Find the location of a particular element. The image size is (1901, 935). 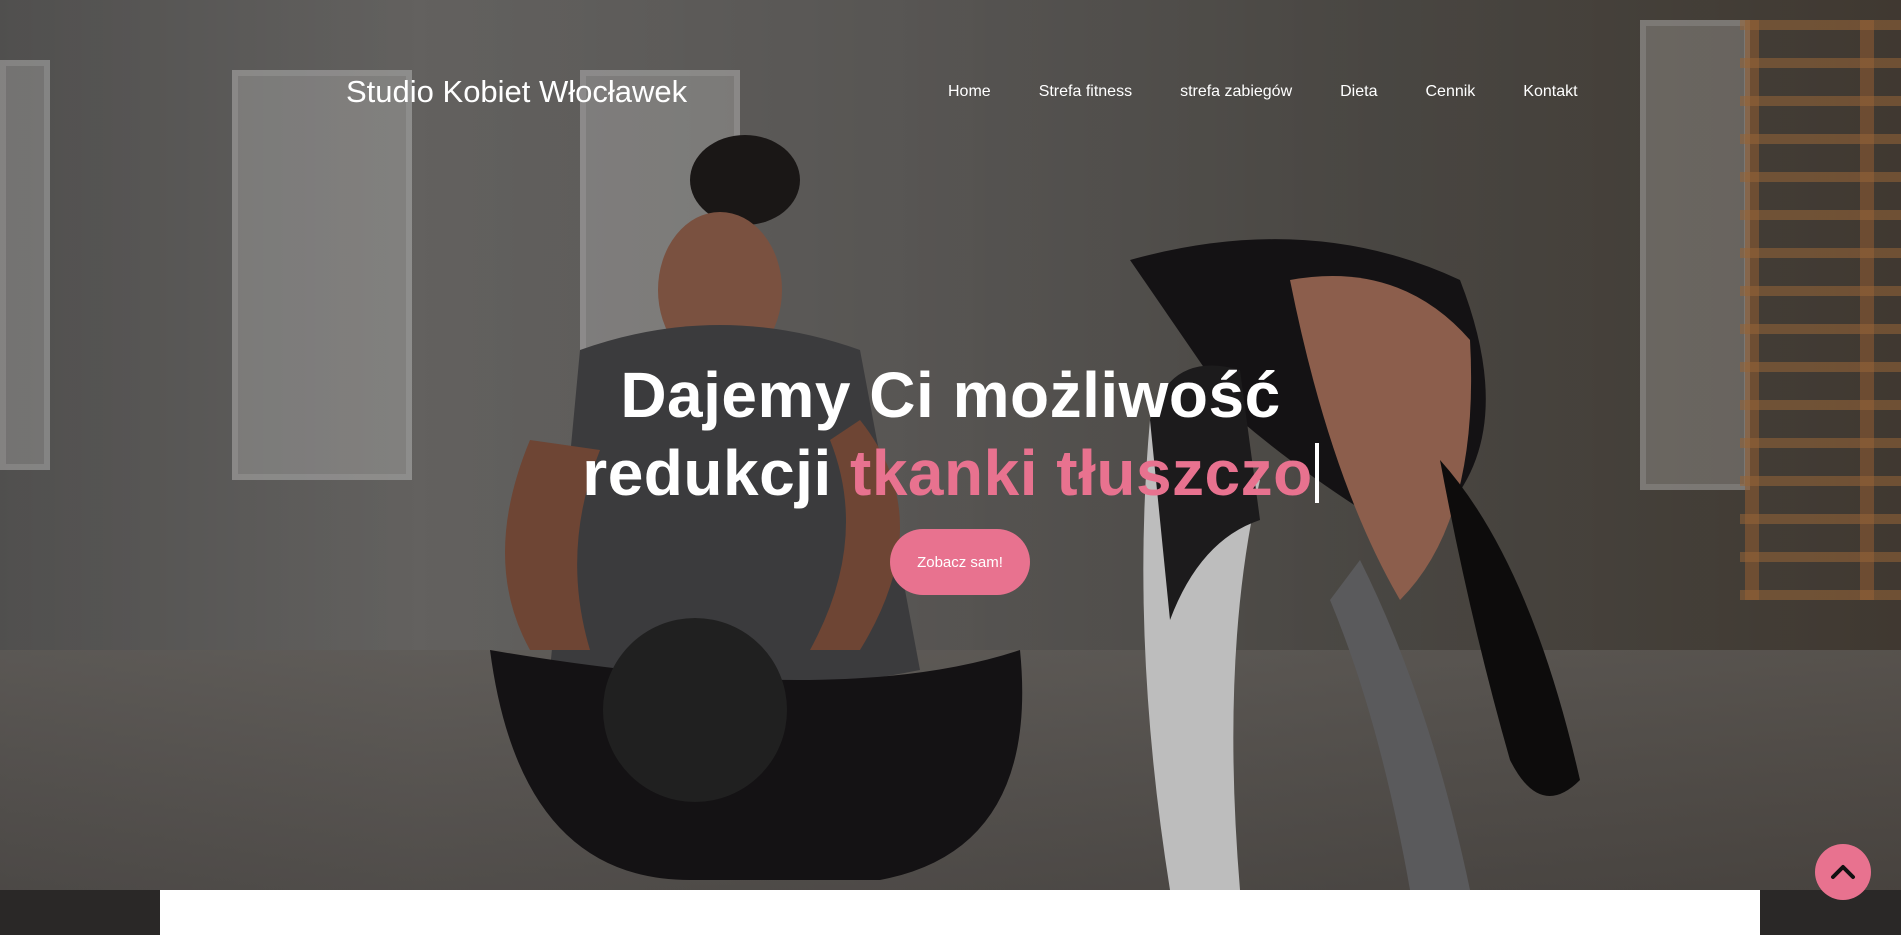

scroll-to-top-button is located at coordinates (1843, 872).